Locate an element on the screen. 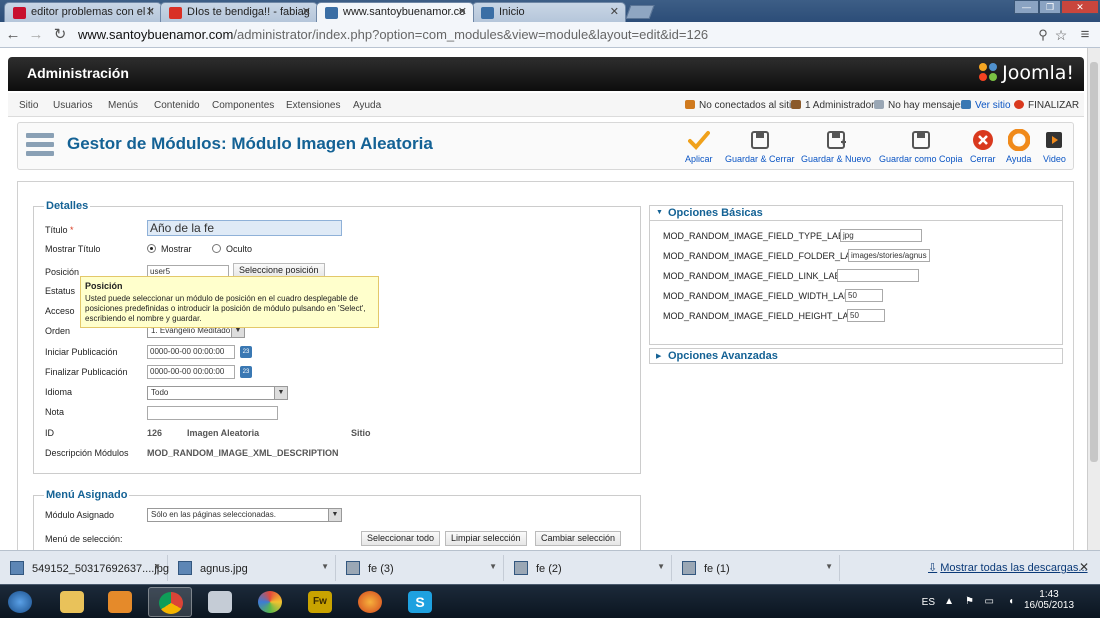  flag-icon: ⚑ is located at coordinates (969, 601).